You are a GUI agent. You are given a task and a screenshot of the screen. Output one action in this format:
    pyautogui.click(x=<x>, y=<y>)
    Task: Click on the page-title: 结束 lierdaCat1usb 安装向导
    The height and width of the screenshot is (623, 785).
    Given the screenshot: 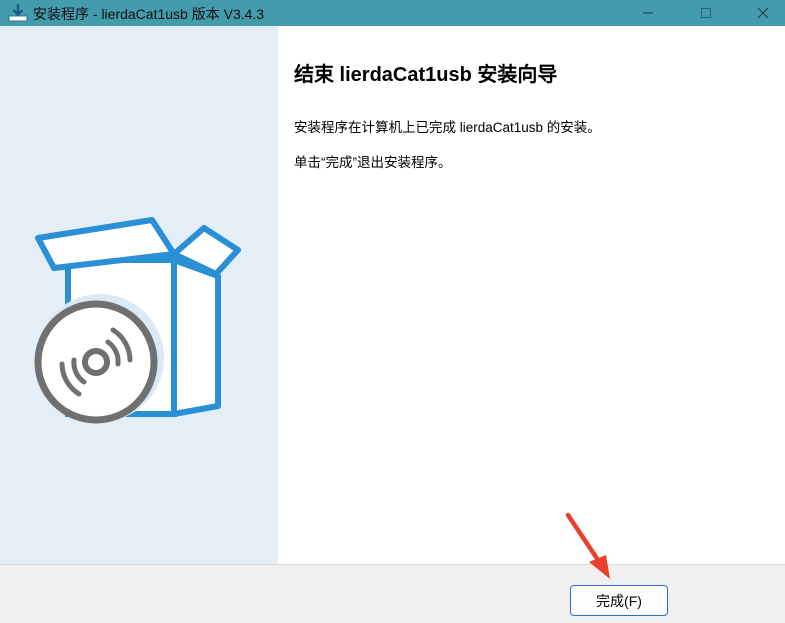 What is the action you would take?
    pyautogui.click(x=426, y=75)
    